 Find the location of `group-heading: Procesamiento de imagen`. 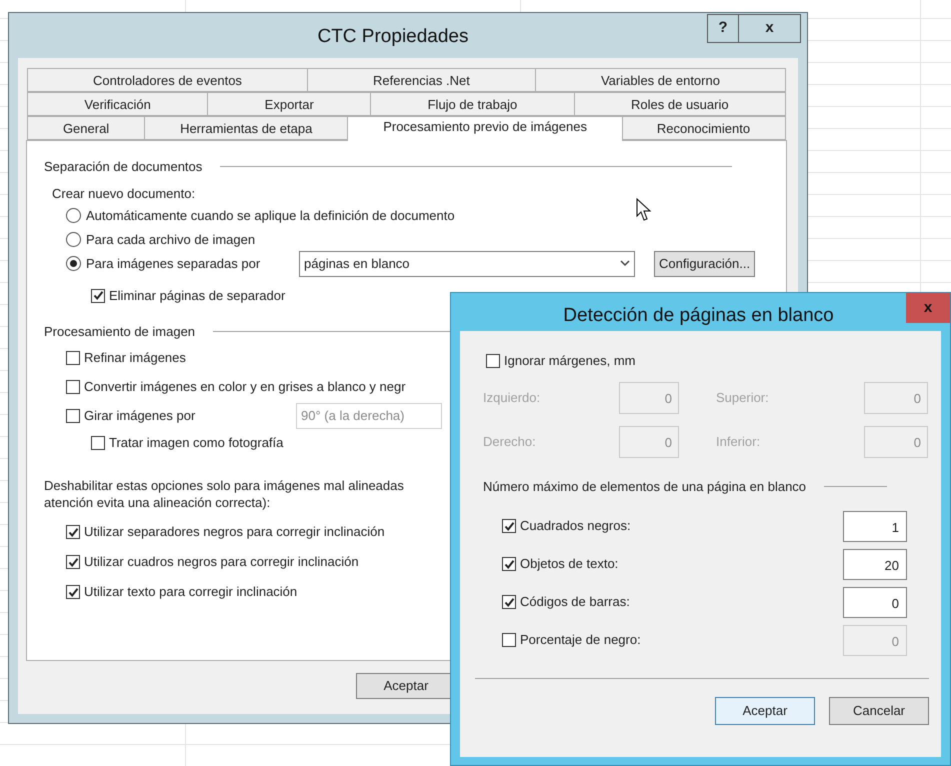

group-heading: Procesamiento de imagen is located at coordinates (120, 331).